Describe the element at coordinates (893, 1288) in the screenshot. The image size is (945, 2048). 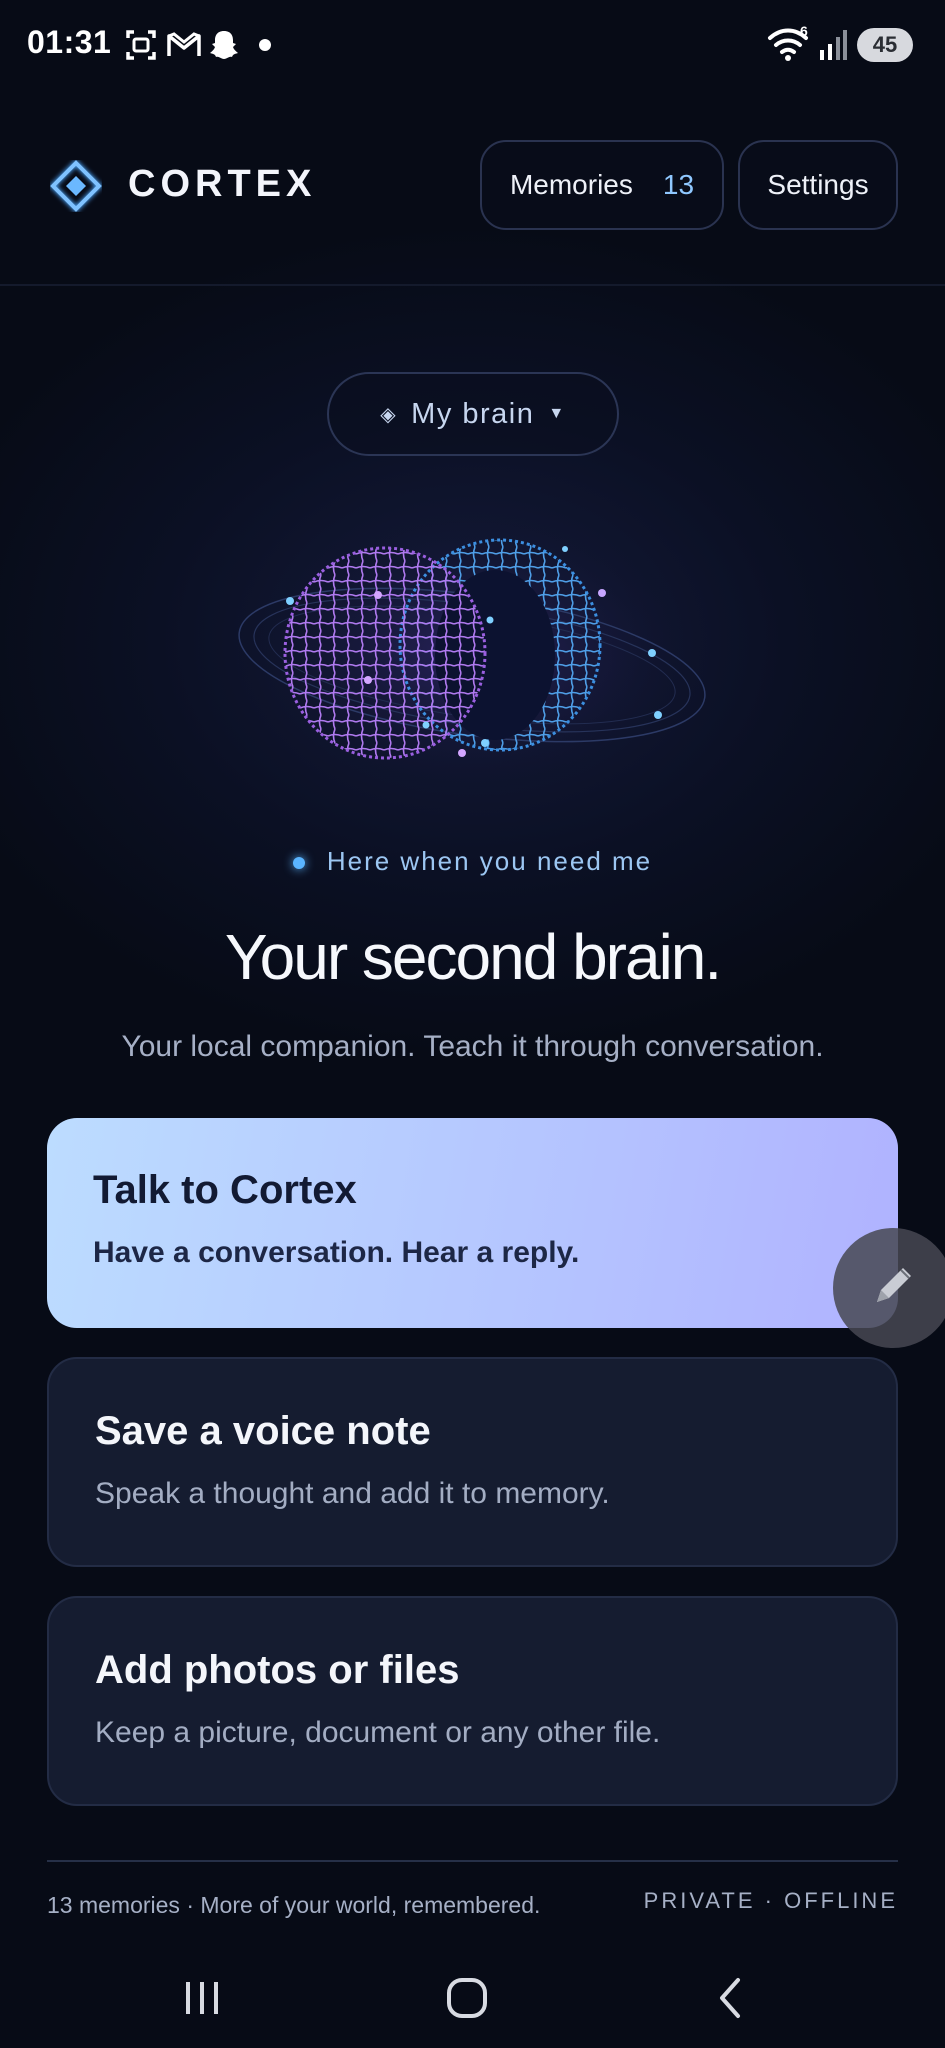
I see `pencil-icon` at that location.